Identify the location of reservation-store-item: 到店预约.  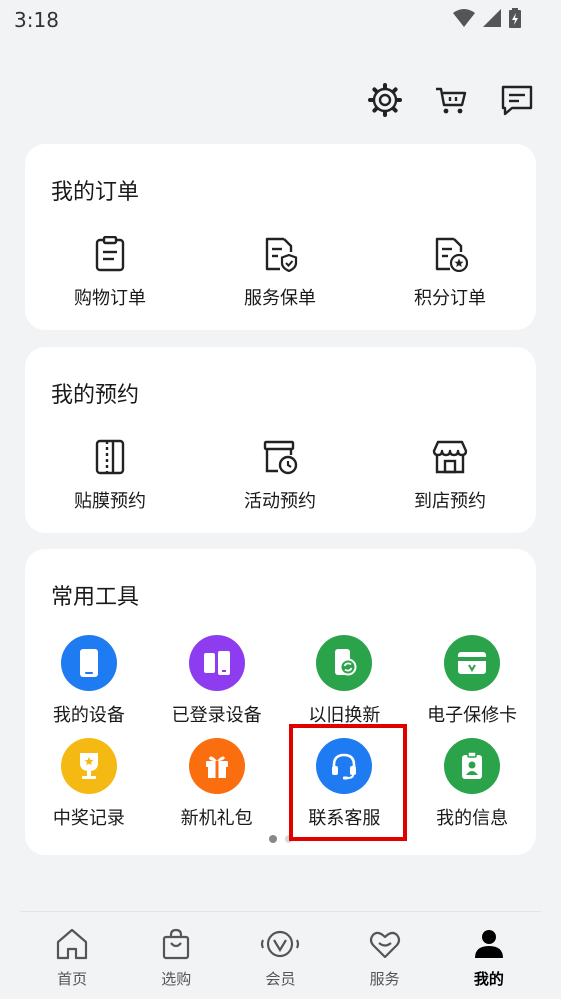
(450, 475).